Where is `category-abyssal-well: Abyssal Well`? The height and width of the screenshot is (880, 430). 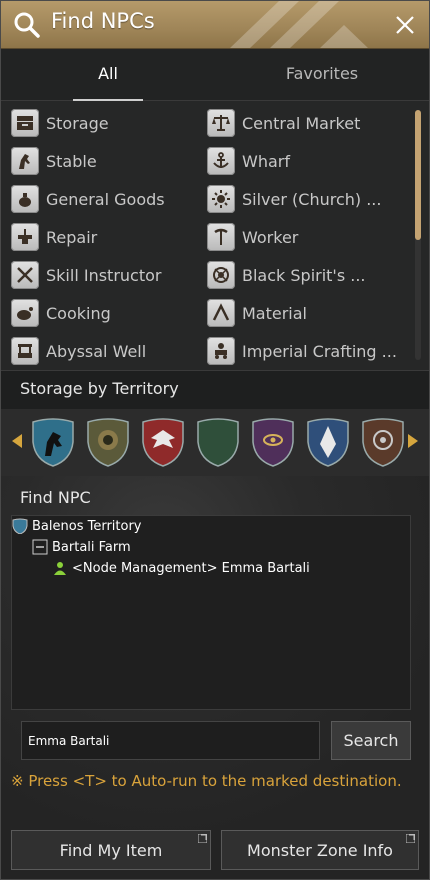 category-abyssal-well: Abyssal Well is located at coordinates (78, 351).